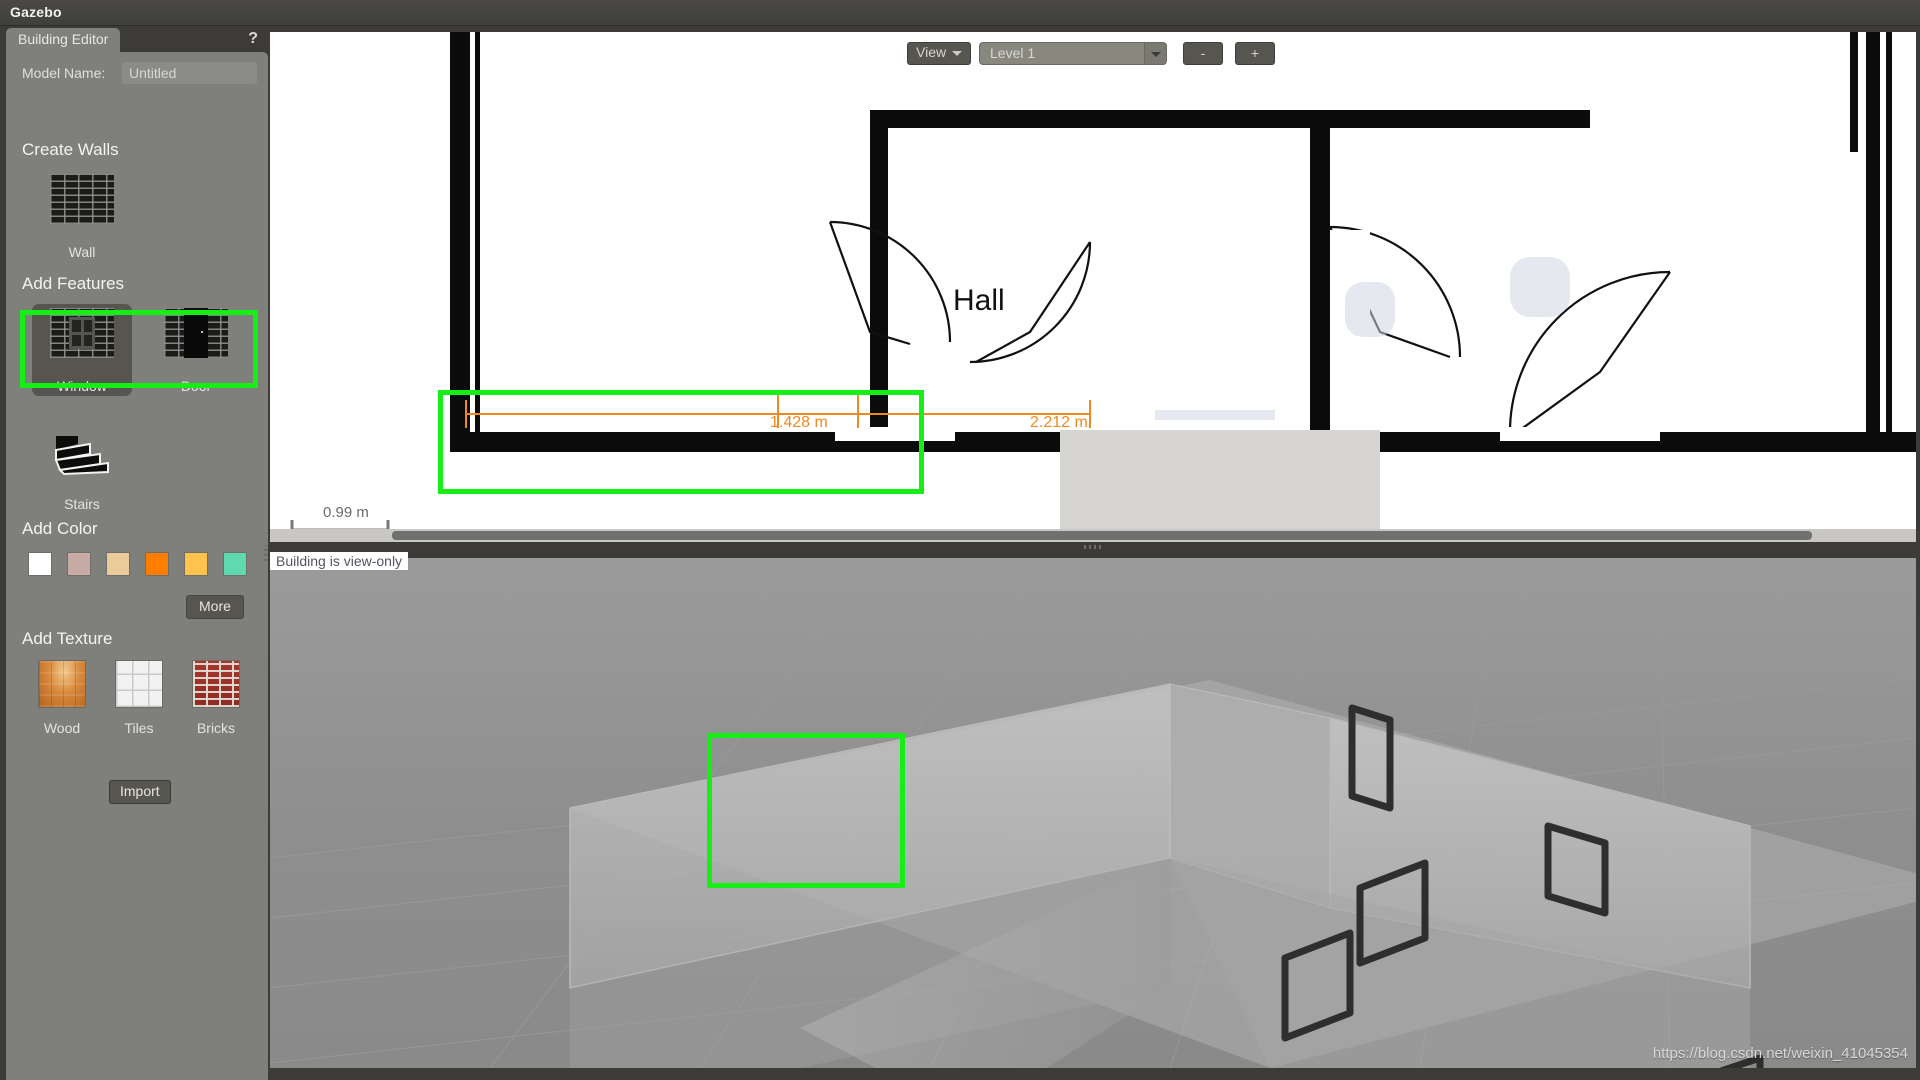 The width and height of the screenshot is (1920, 1080). I want to click on chevron-down-icon, so click(957, 53).